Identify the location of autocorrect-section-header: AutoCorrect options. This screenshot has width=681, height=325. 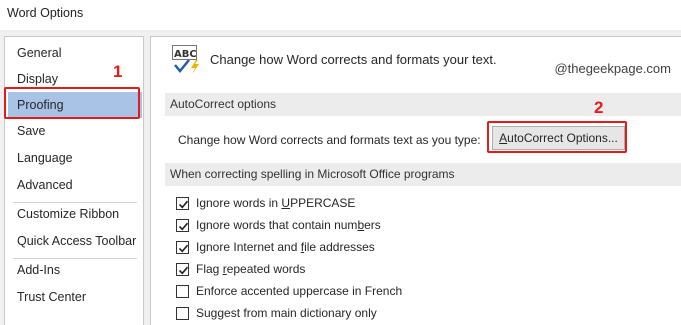
(423, 104).